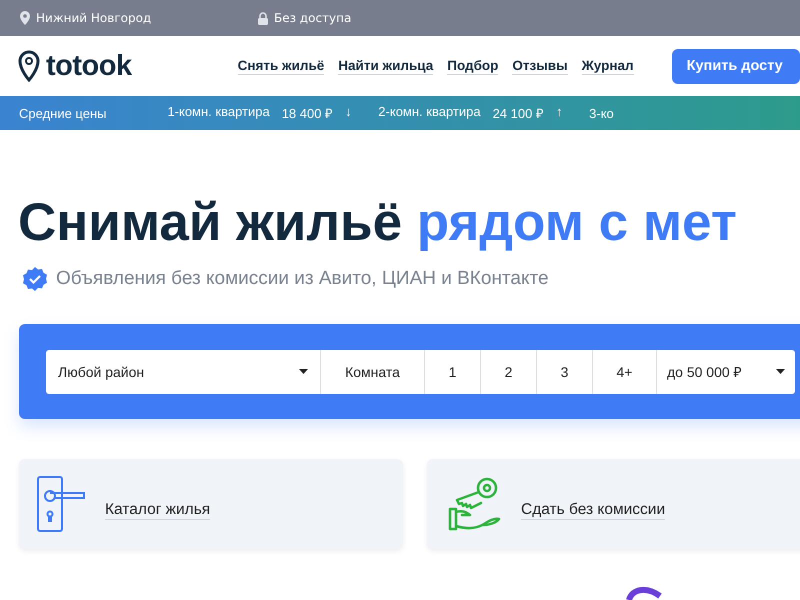 This screenshot has width=800, height=600. I want to click on room-option: 1, so click(453, 372).